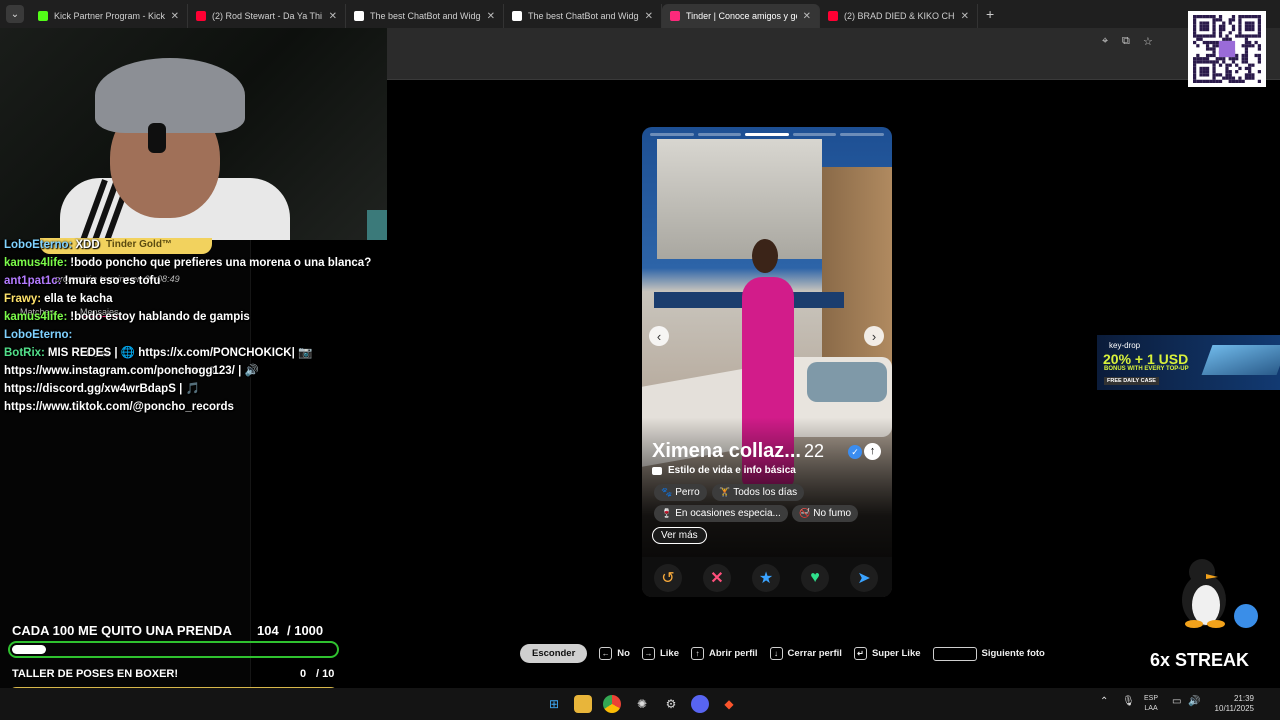 The image size is (1280, 720). What do you see at coordinates (733, 653) in the screenshot?
I see `shortcut-label: Abrir perfil` at bounding box center [733, 653].